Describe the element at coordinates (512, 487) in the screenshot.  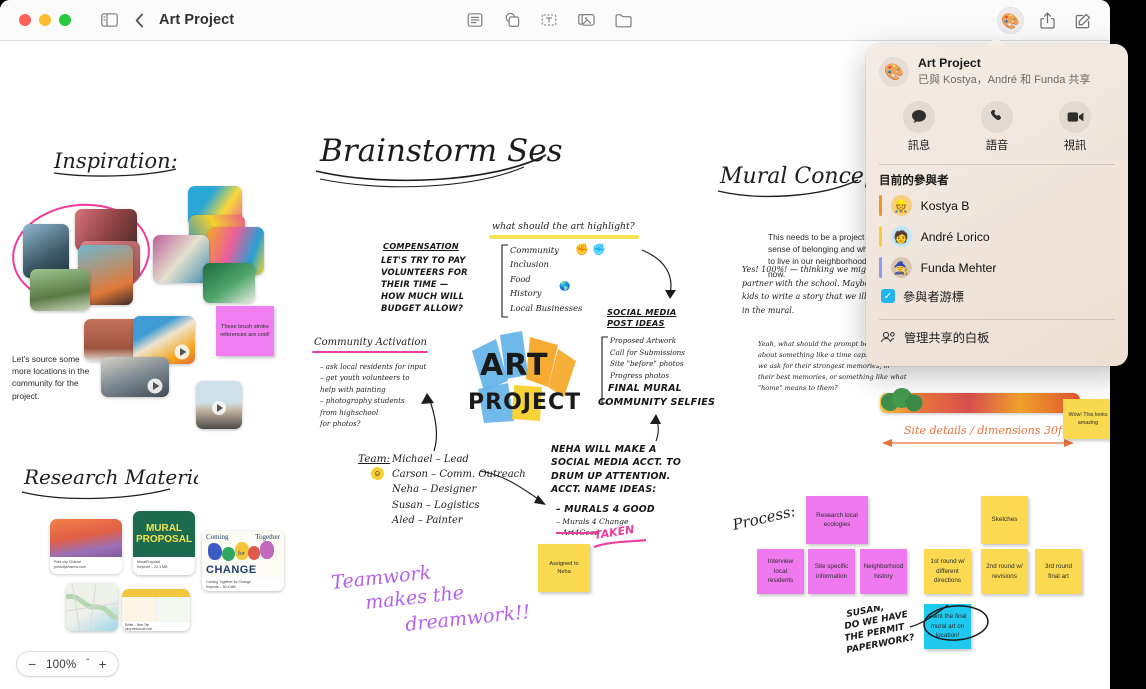
I see `pointer-arrow` at that location.